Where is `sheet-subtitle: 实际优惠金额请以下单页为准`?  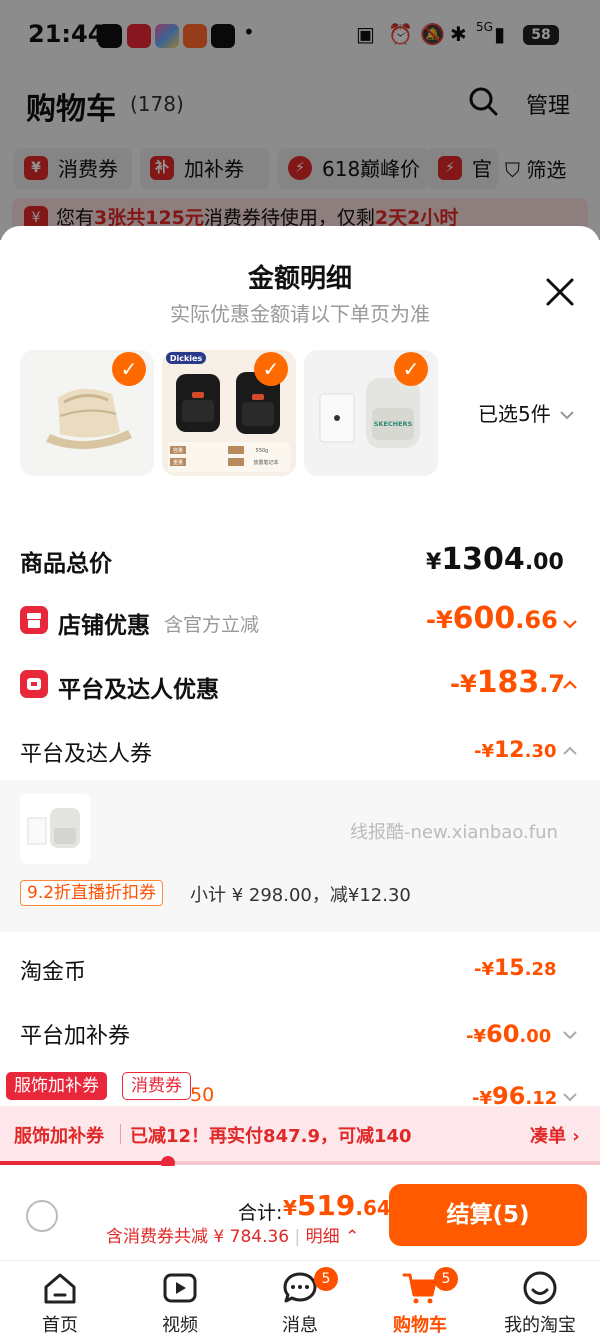 sheet-subtitle: 实际优惠金额请以下单页为准 is located at coordinates (300, 314).